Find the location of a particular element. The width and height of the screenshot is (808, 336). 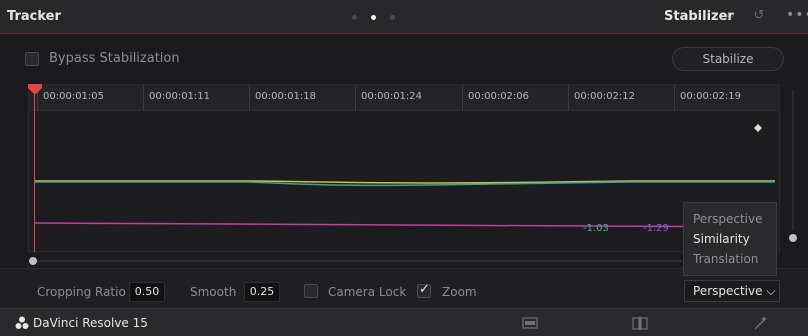

stabilize-button: Stabilize is located at coordinates (728, 59).